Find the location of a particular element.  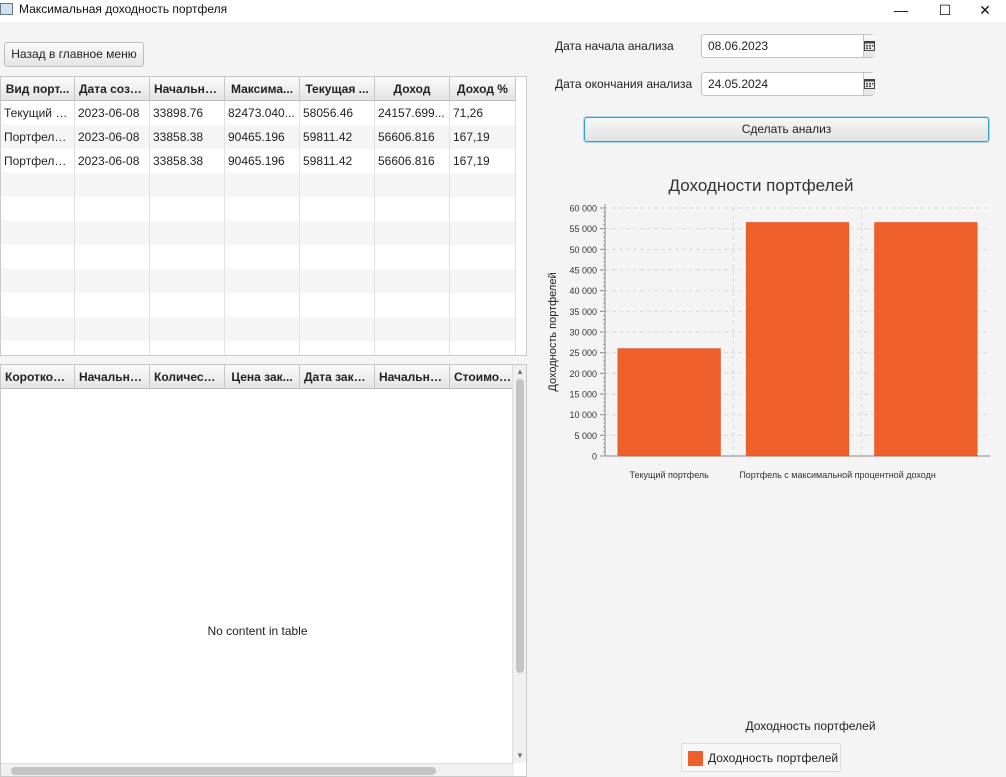

start-calendar-icon is located at coordinates (869, 46).